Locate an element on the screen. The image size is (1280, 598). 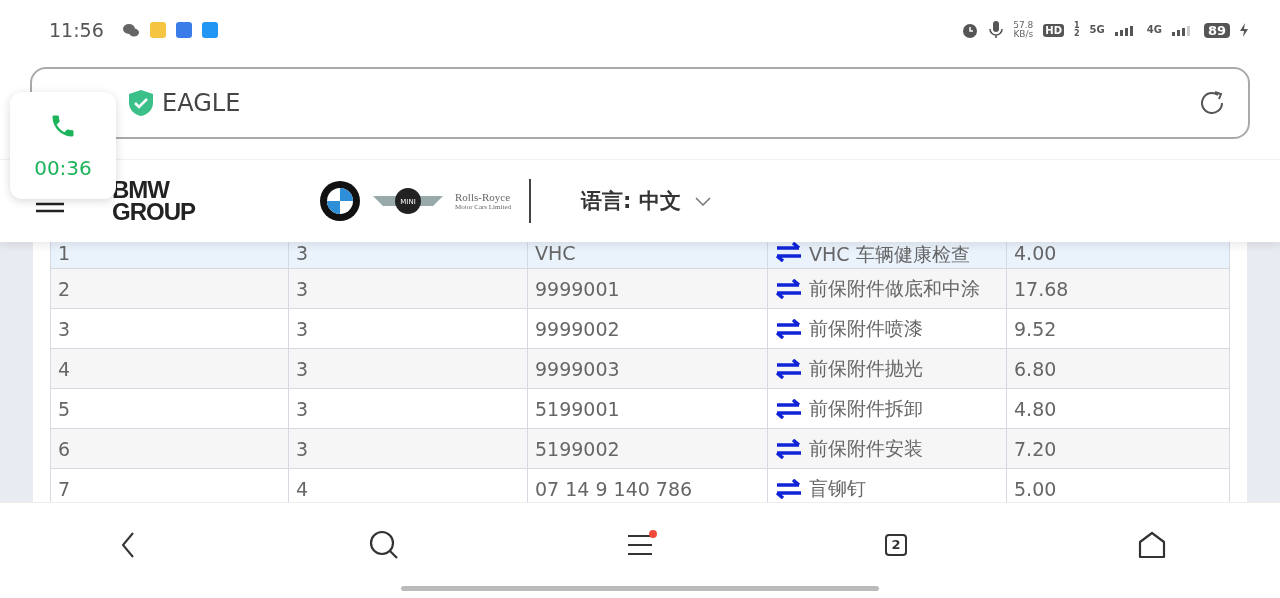
table-cell: 07 14 9 140 786 is located at coordinates (648, 485).